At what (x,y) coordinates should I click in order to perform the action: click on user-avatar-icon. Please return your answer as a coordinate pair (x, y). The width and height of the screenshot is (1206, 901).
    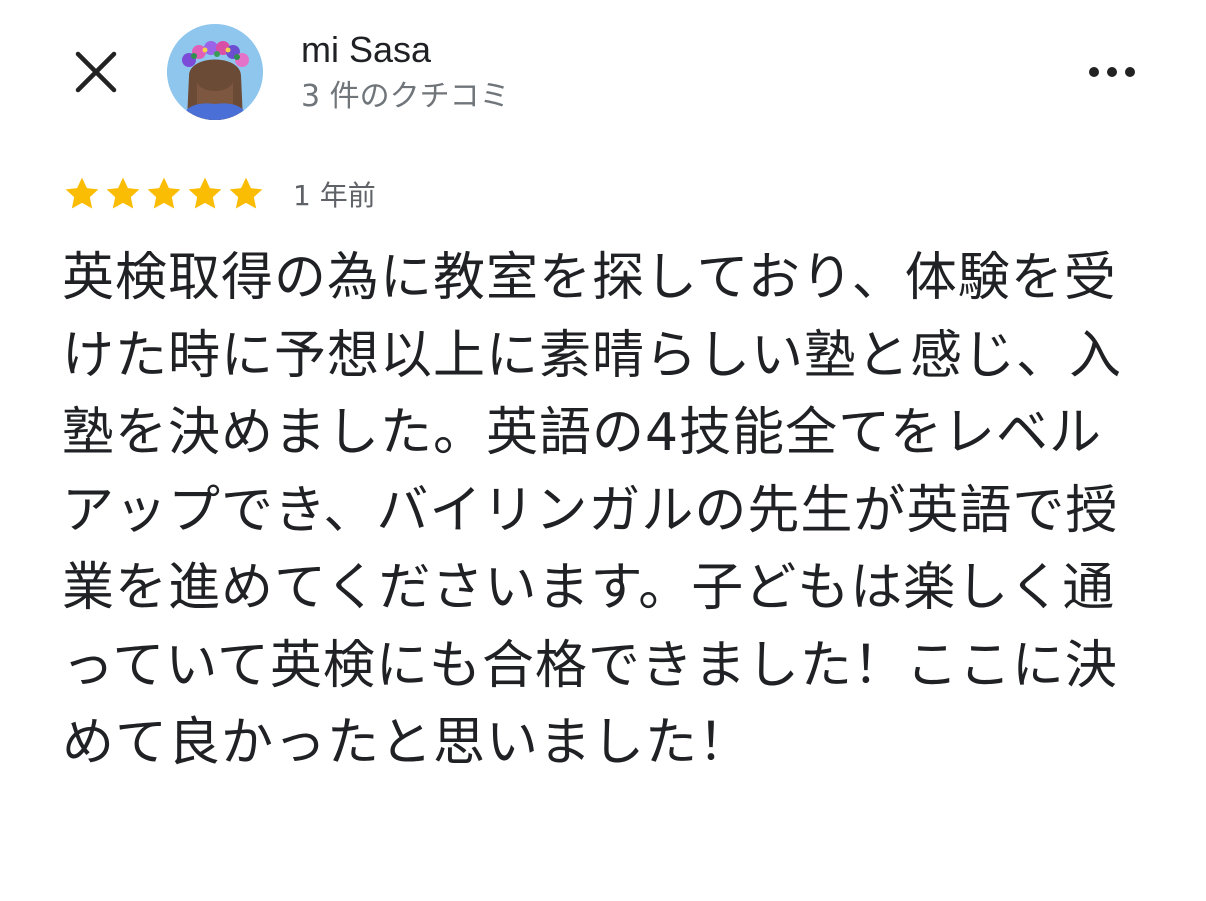
    Looking at the image, I should click on (215, 72).